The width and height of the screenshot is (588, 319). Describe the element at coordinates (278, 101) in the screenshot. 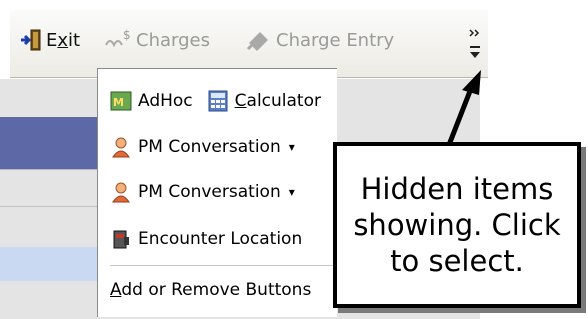

I see `menu-item-calculator-label: Calculator` at that location.